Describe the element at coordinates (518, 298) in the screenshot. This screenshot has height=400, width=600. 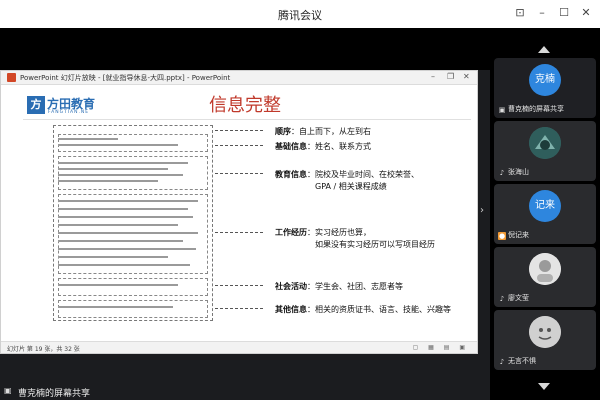
I see `participant-name: 廖文莹` at that location.